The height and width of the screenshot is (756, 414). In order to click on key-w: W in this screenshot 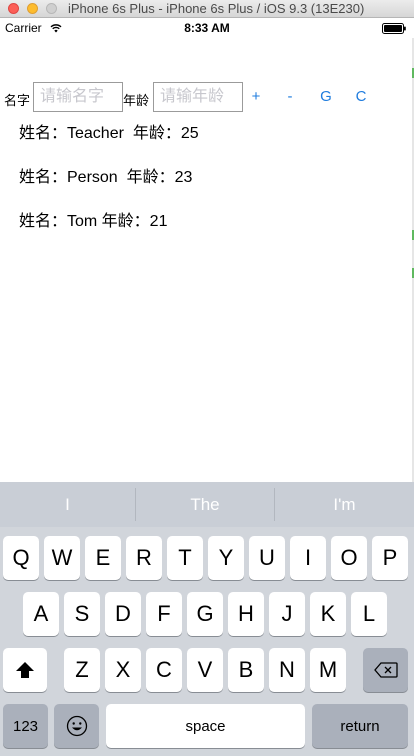, I will do `click(62, 558)`.